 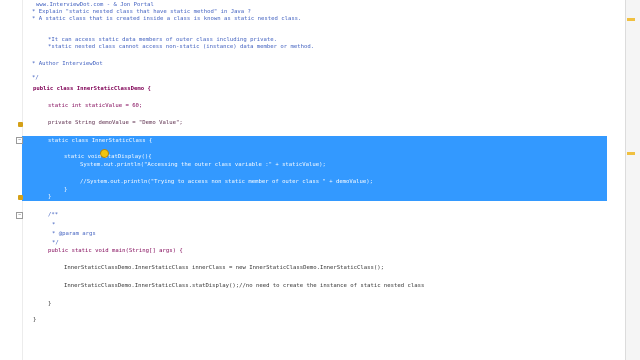 What do you see at coordinates (53, 215) in the screenshot?
I see `code-line: /**` at bounding box center [53, 215].